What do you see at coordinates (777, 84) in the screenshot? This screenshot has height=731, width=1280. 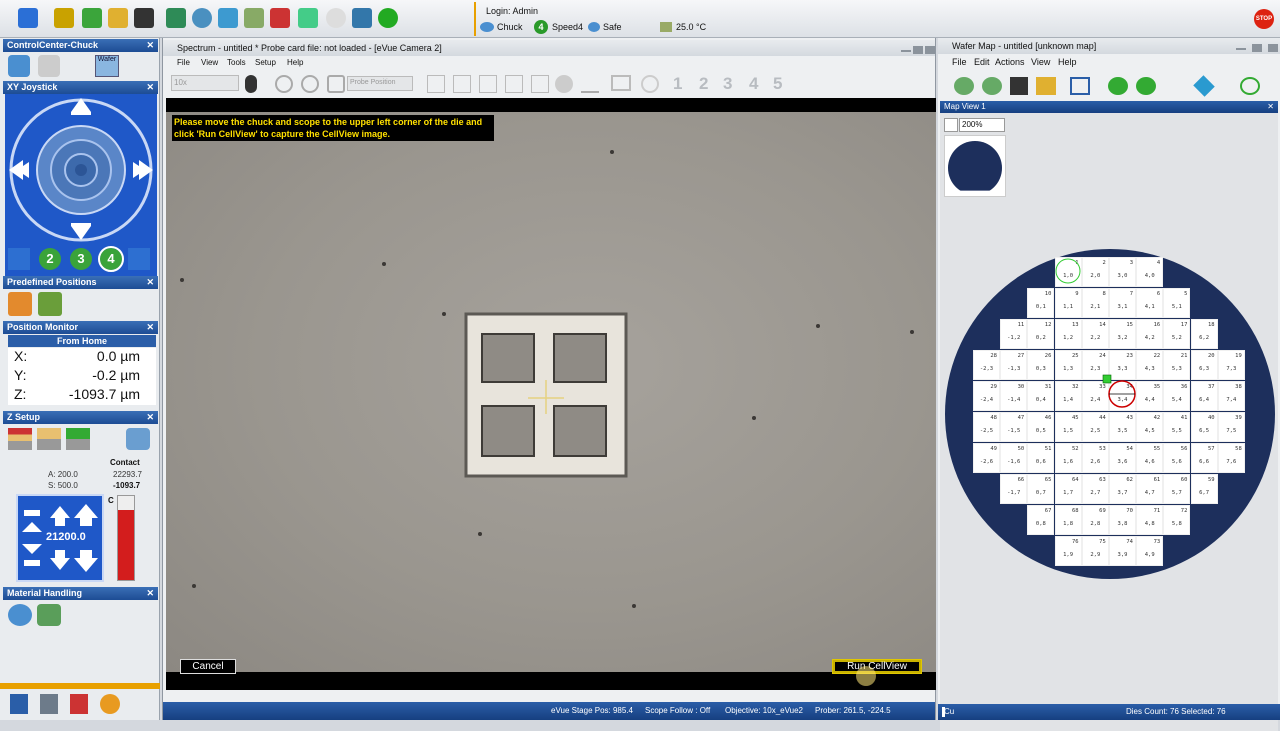 I see `number-5: 5` at bounding box center [777, 84].